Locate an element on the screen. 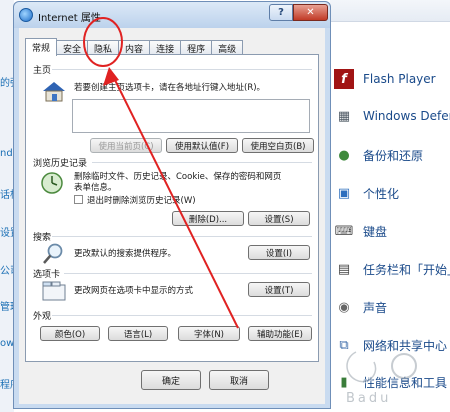 Image resolution: width=450 pixels, height=412 pixels. close-button: ✕ is located at coordinates (310, 12).